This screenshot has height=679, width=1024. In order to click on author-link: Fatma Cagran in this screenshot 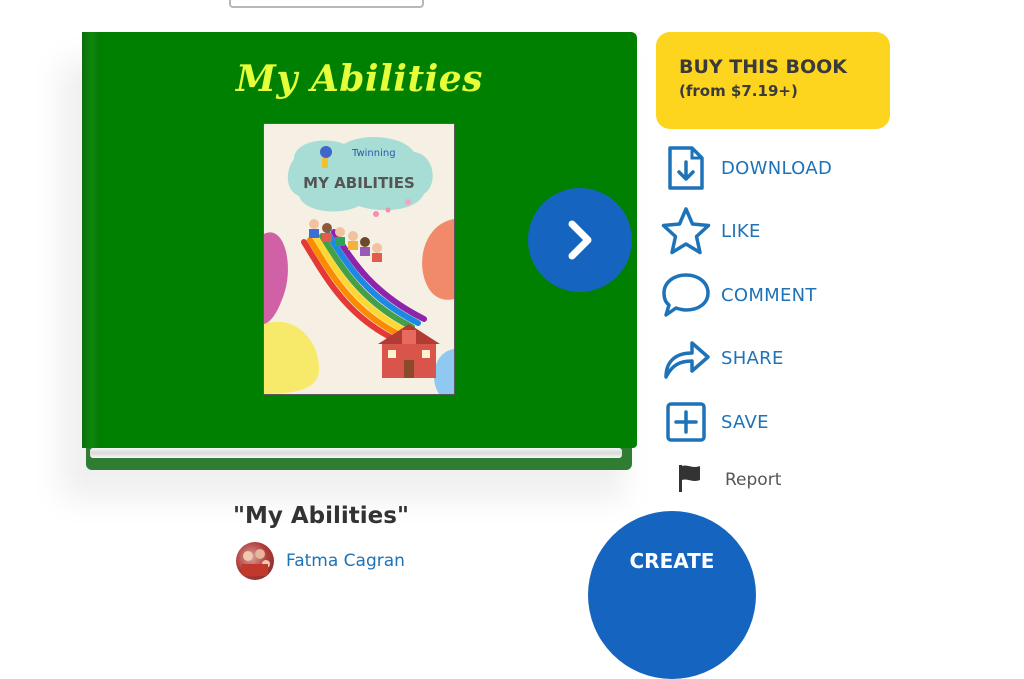, I will do `click(320, 561)`.